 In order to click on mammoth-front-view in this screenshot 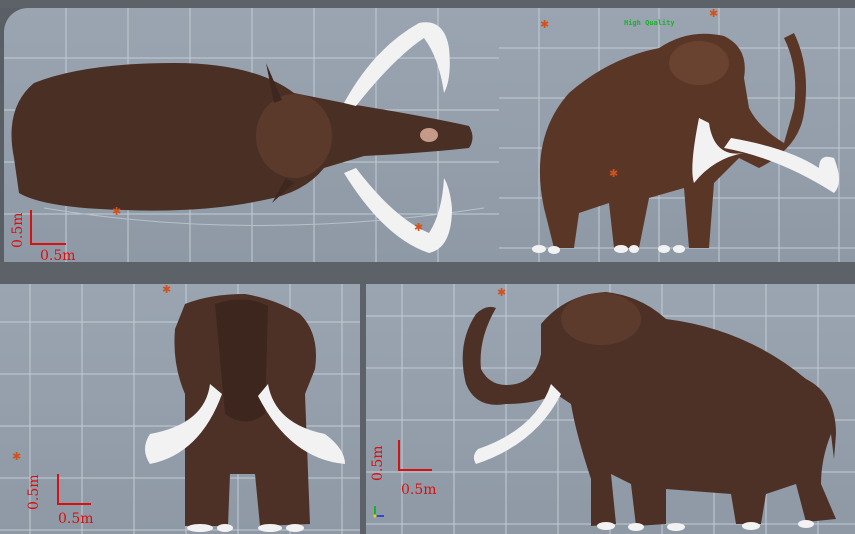, I will do `click(245, 413)`.